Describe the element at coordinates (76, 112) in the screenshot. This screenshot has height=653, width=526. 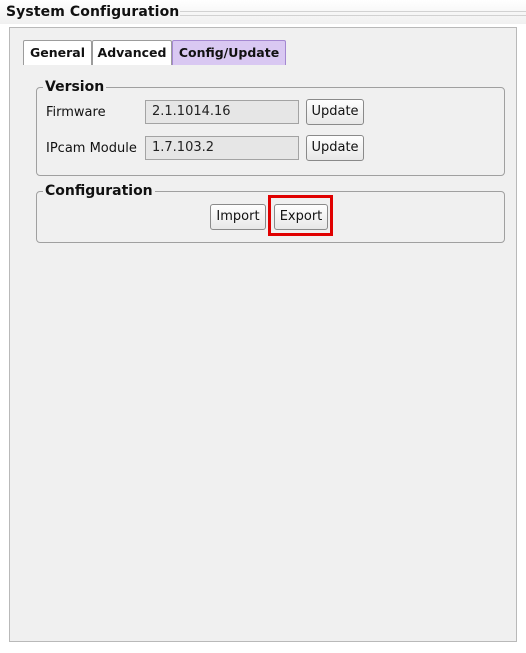
I see `firmware-label: Firmware` at that location.